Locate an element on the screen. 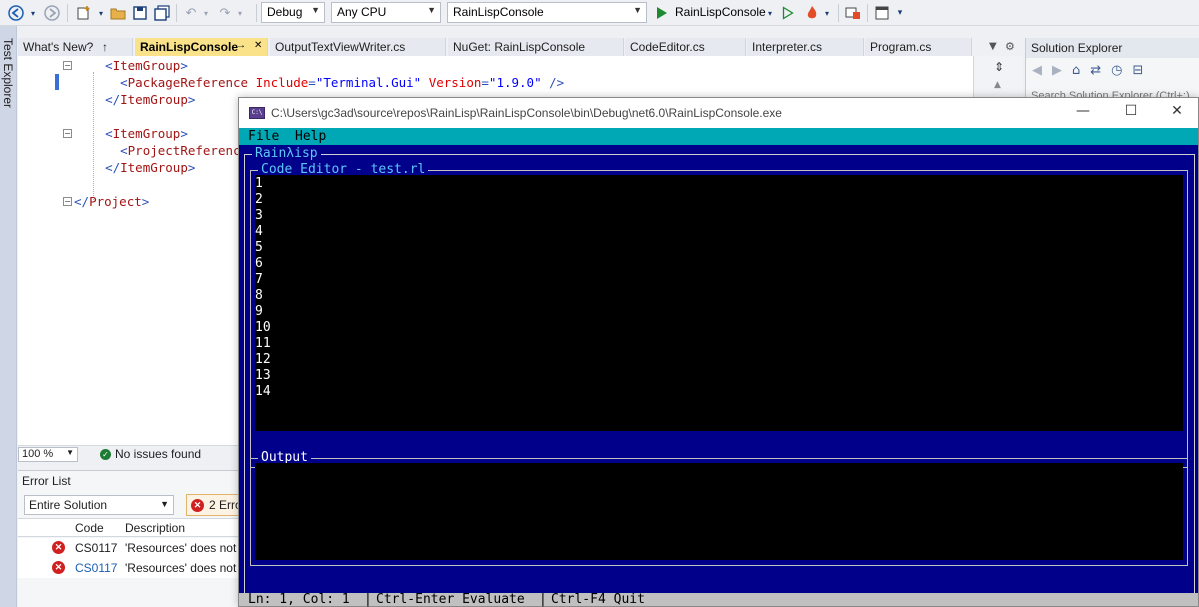  menu-help: Help is located at coordinates (310, 136).